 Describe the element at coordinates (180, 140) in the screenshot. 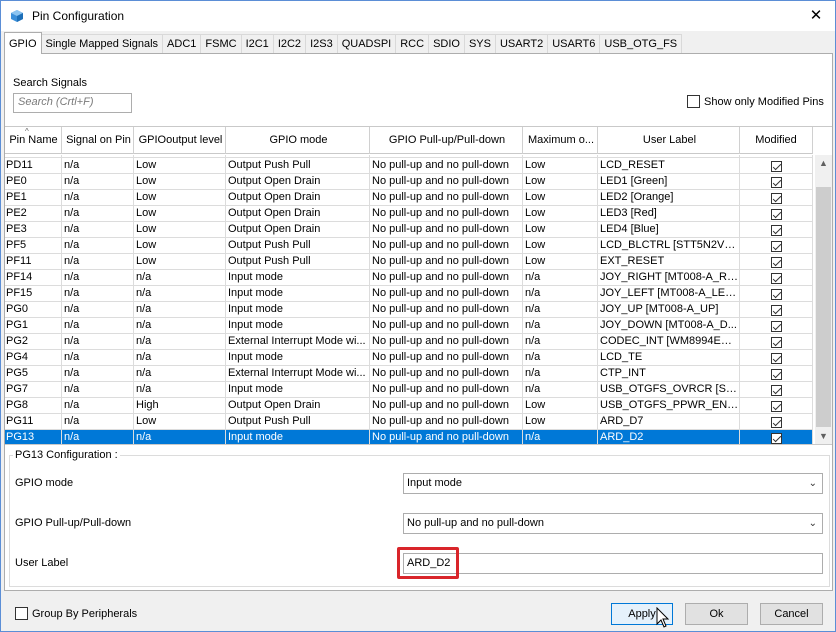

I see `column-header: GPIOoutput level` at that location.